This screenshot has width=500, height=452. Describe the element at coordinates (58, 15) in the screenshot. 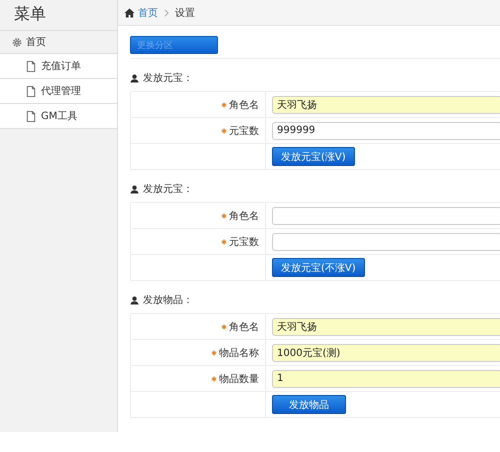

I see `sidebar-title: 菜单` at that location.